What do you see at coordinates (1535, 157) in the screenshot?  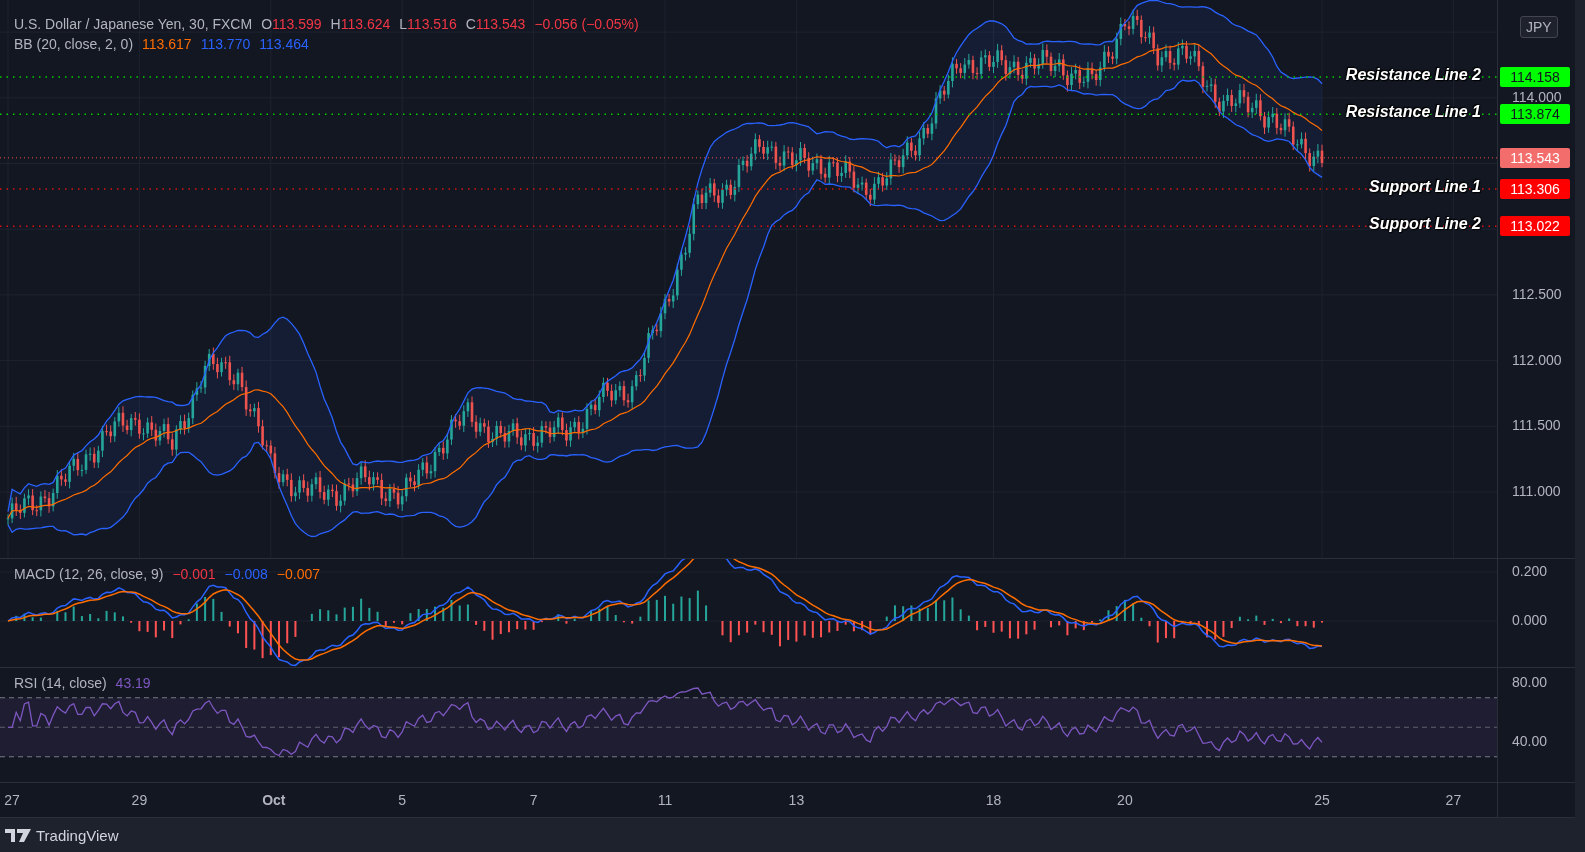 I see `last-price-tag: 113.543` at bounding box center [1535, 157].